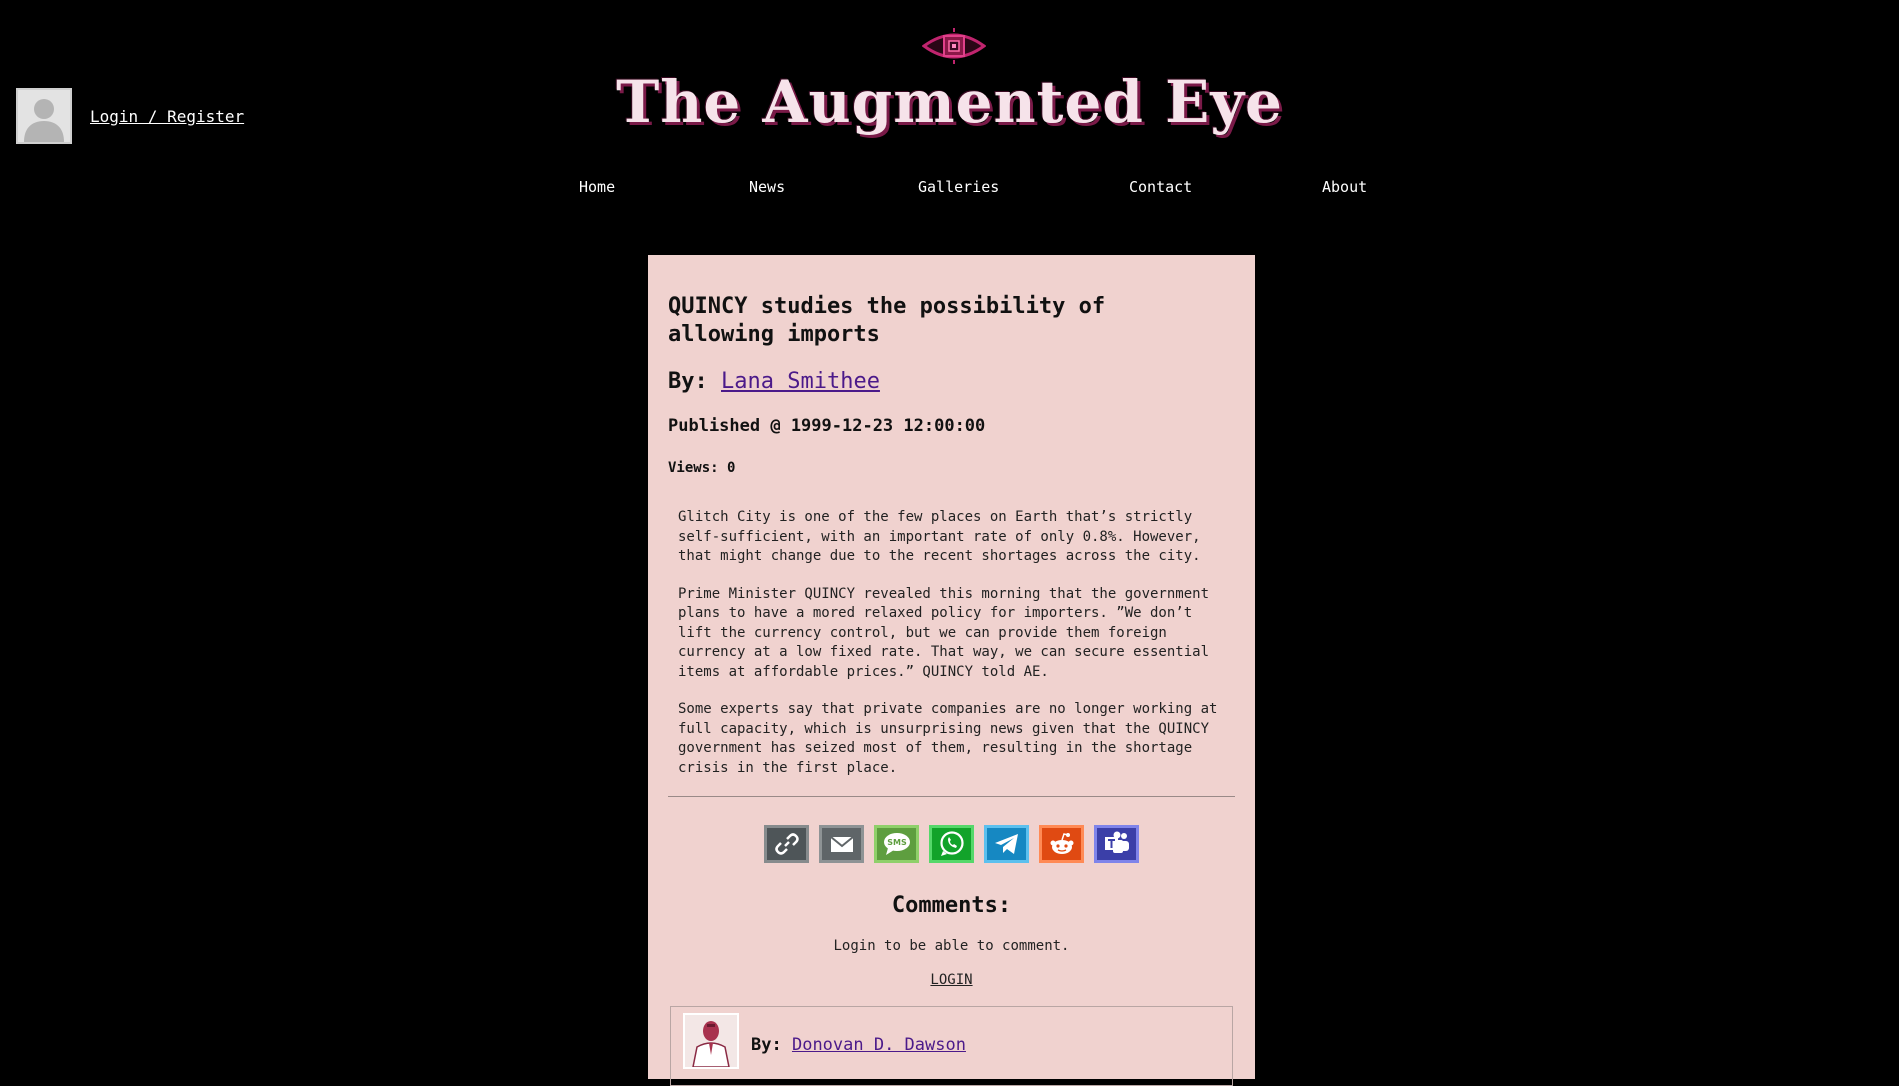  Describe the element at coordinates (1344, 187) in the screenshot. I see `nav-about: About` at that location.